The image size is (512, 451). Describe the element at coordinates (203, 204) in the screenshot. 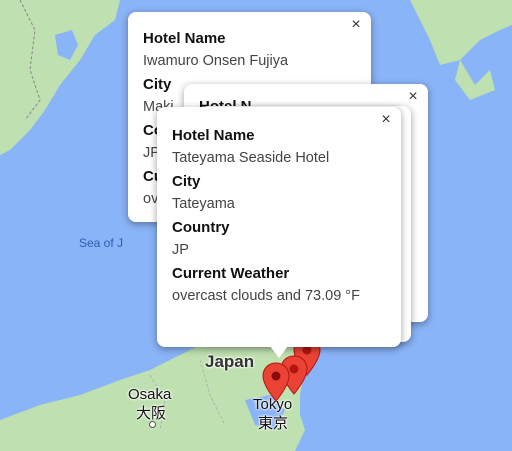

I see `city-value: Tateyama` at that location.